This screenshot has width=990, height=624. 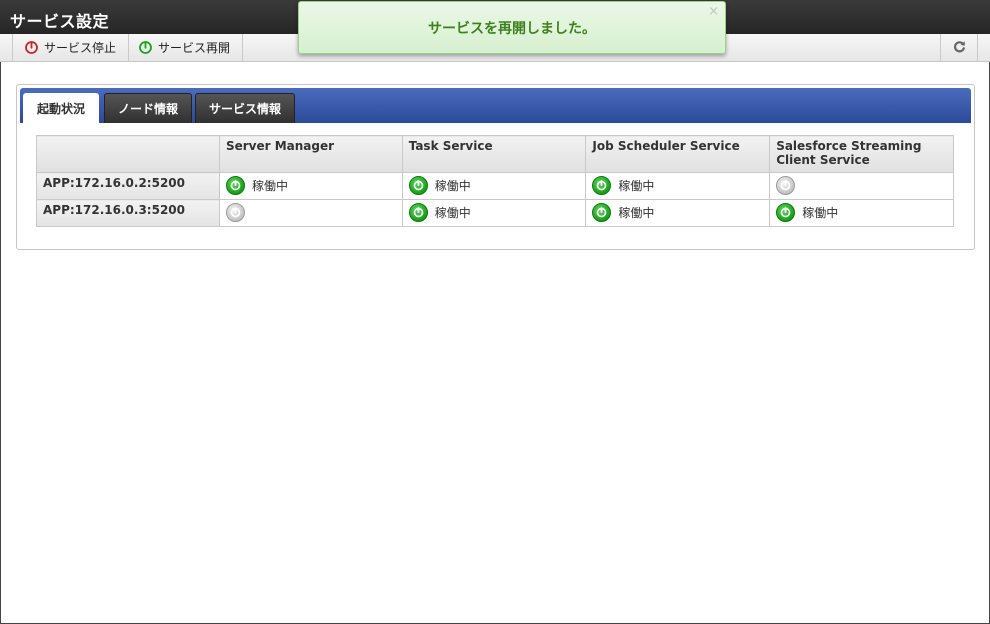 I want to click on column-header: Job Scheduler Service, so click(x=678, y=154).